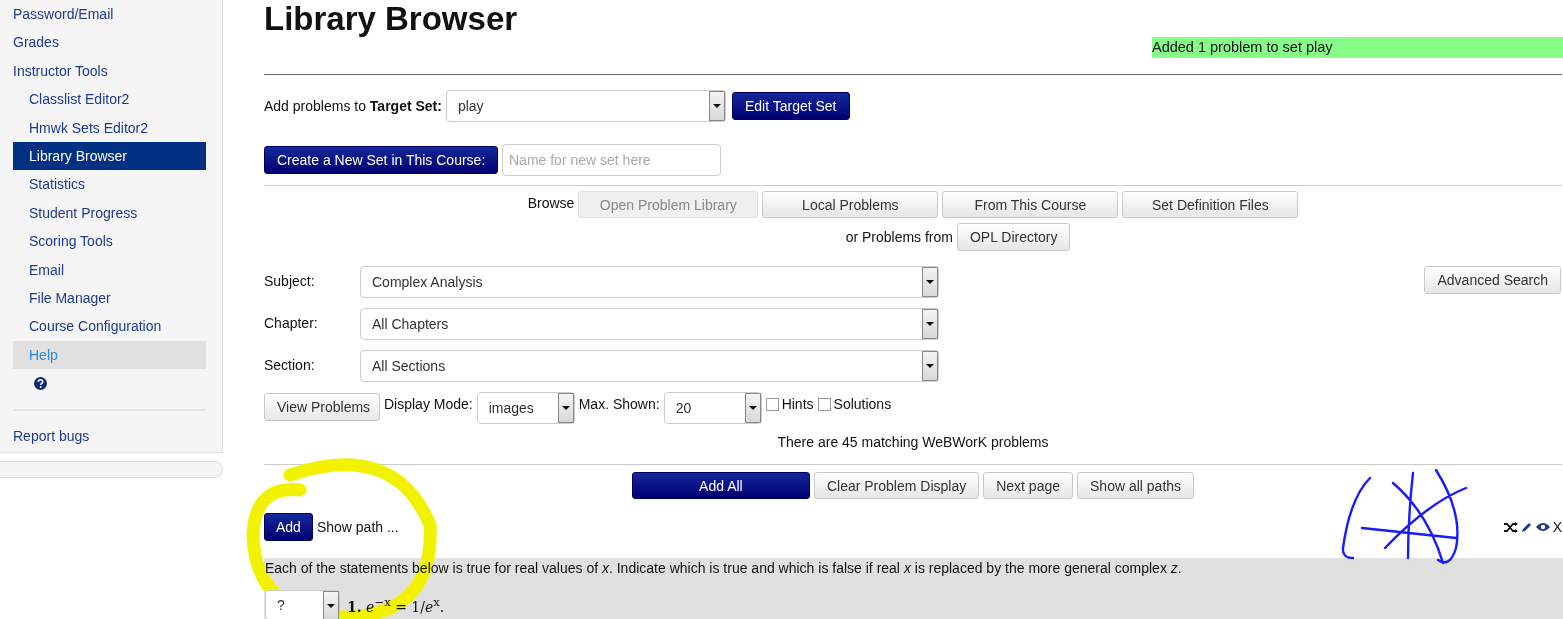 This screenshot has width=1563, height=619. Describe the element at coordinates (353, 106) in the screenshot. I see `target-set-label: Add problems to Target Set:` at that location.